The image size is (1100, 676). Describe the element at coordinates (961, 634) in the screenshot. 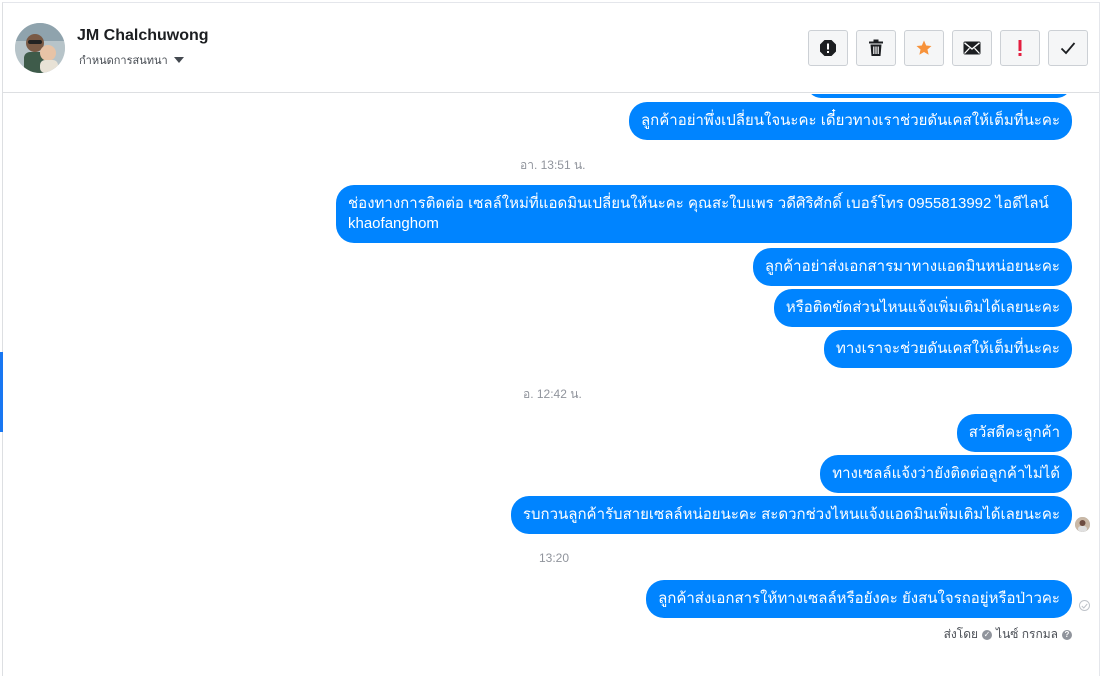

I see `sent-by-label: ส่งโดย` at that location.